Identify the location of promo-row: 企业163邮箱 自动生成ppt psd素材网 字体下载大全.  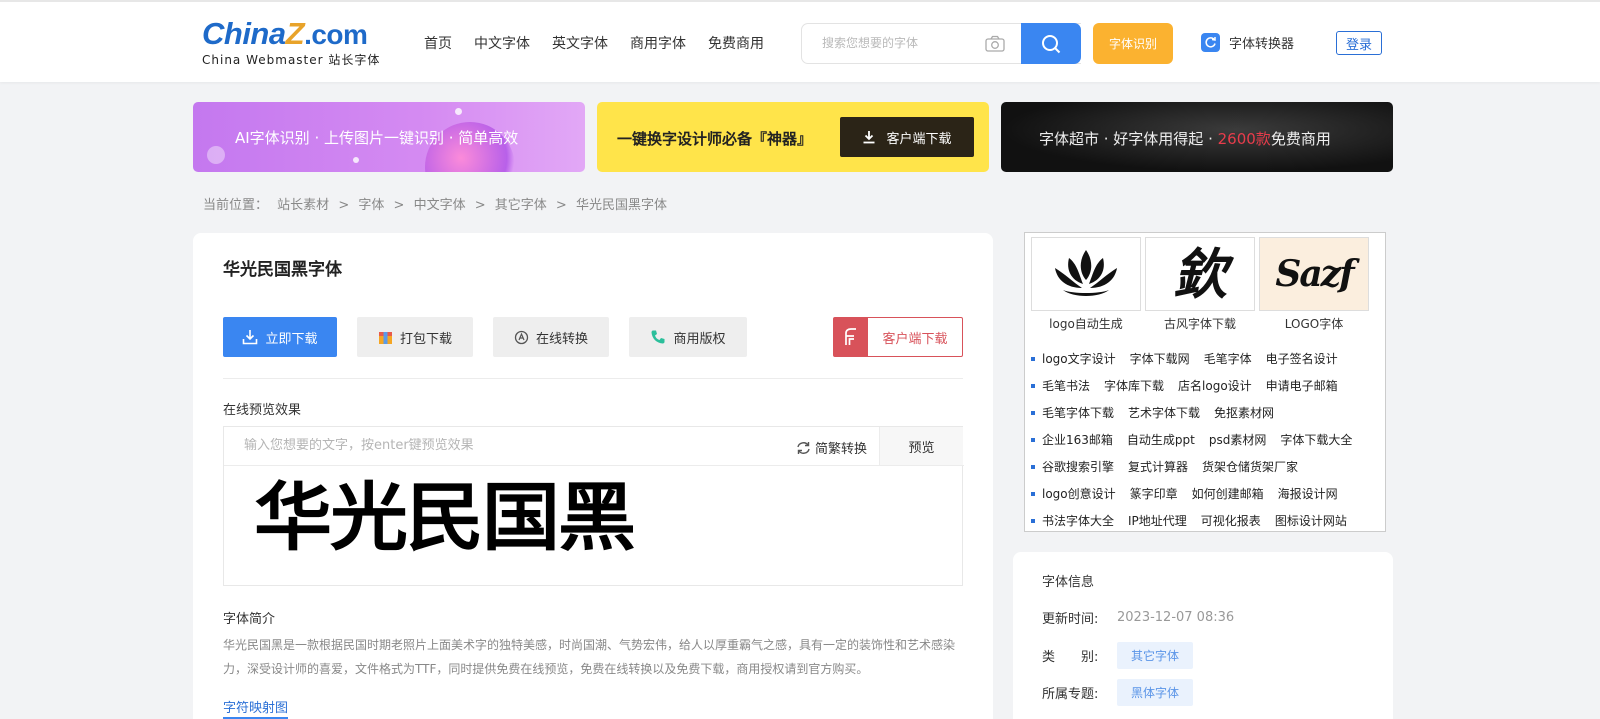
(1206, 439).